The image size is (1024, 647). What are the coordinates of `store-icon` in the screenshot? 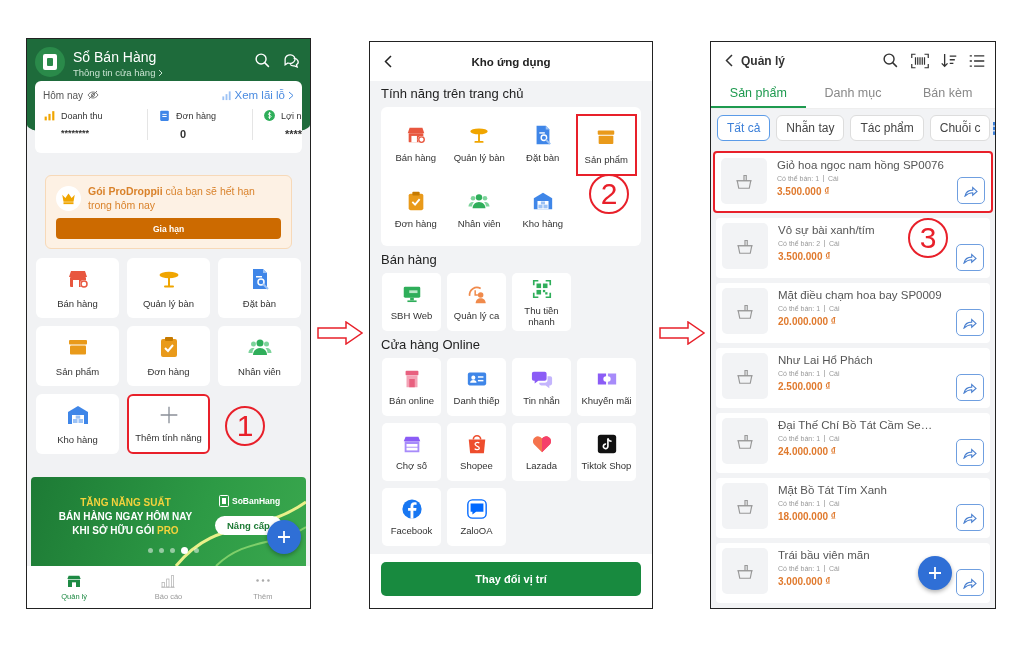 It's located at (74, 581).